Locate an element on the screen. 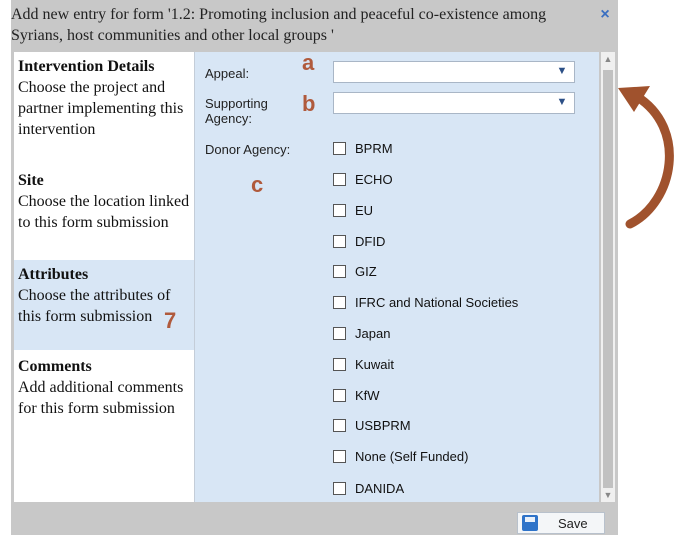 This screenshot has width=686, height=535. step-heading: Site is located at coordinates (31, 180).